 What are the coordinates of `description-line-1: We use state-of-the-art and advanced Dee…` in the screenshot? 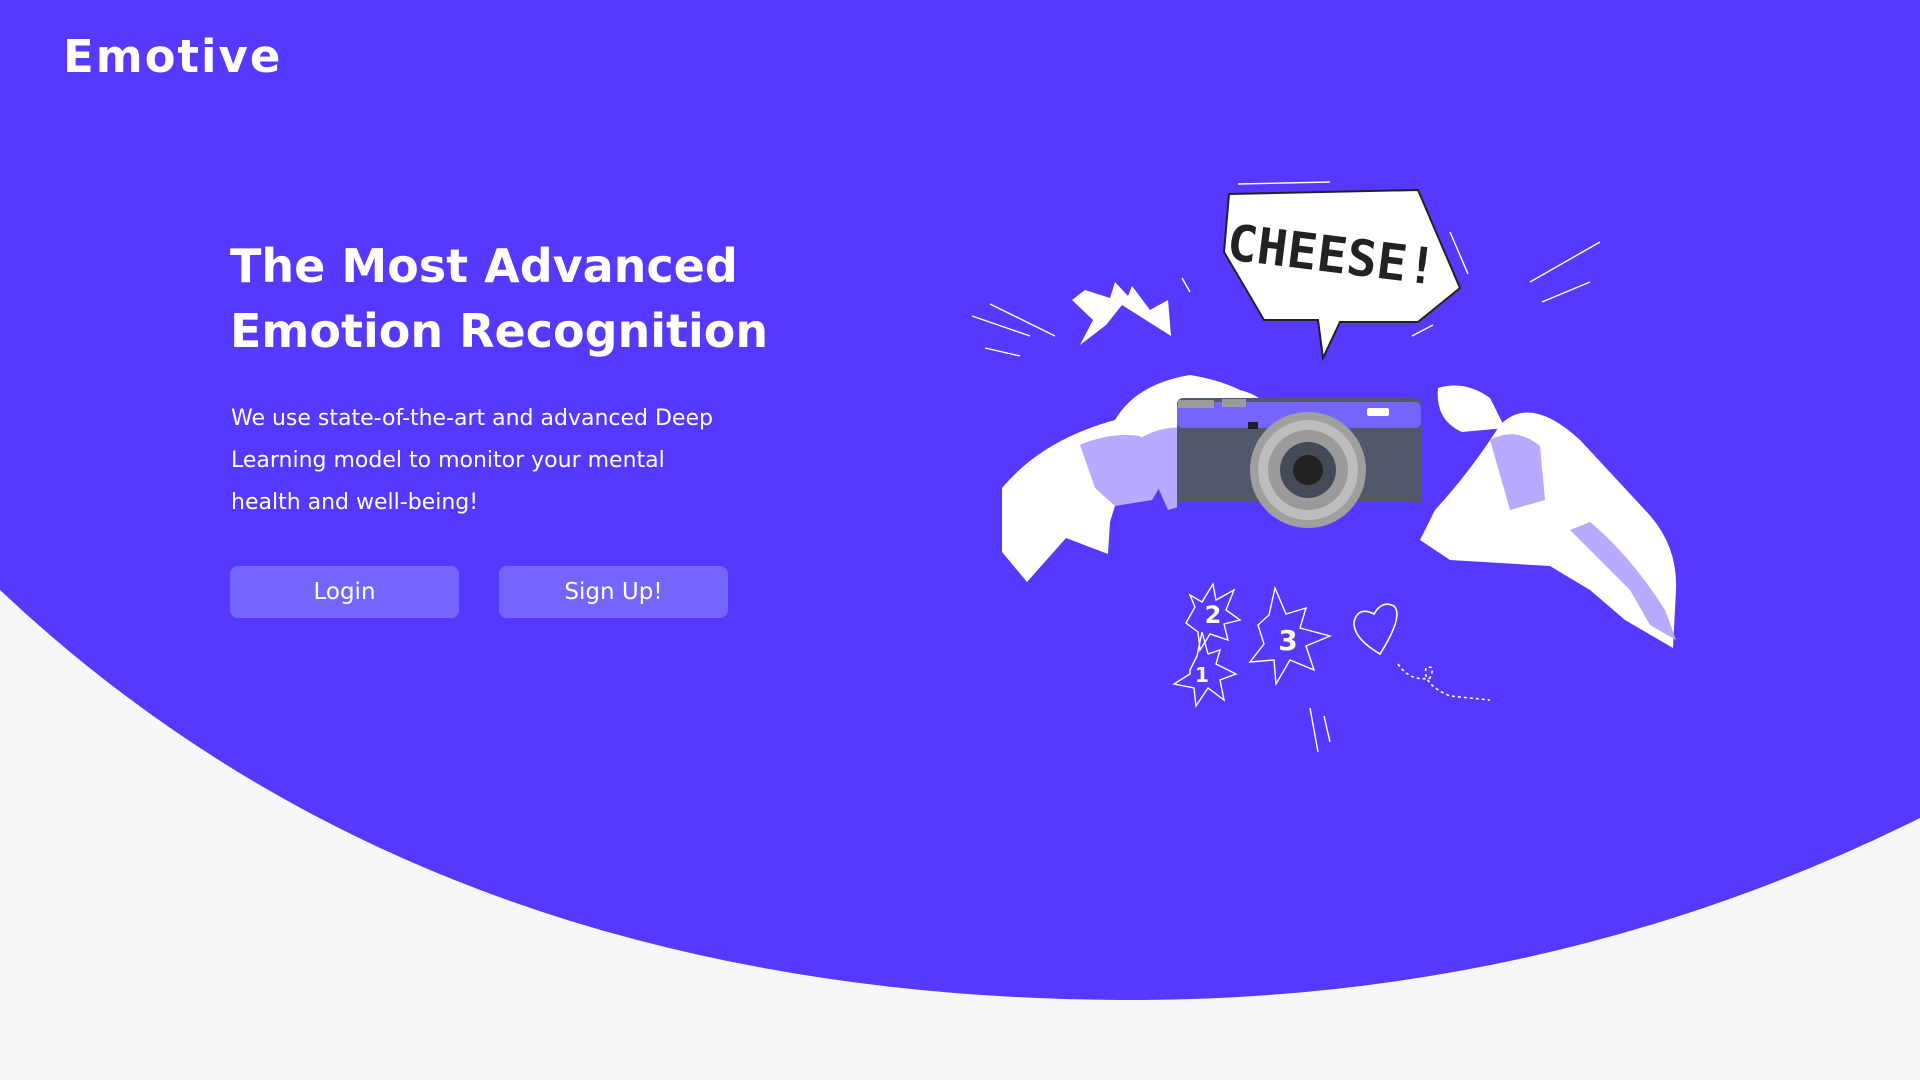 It's located at (472, 418).